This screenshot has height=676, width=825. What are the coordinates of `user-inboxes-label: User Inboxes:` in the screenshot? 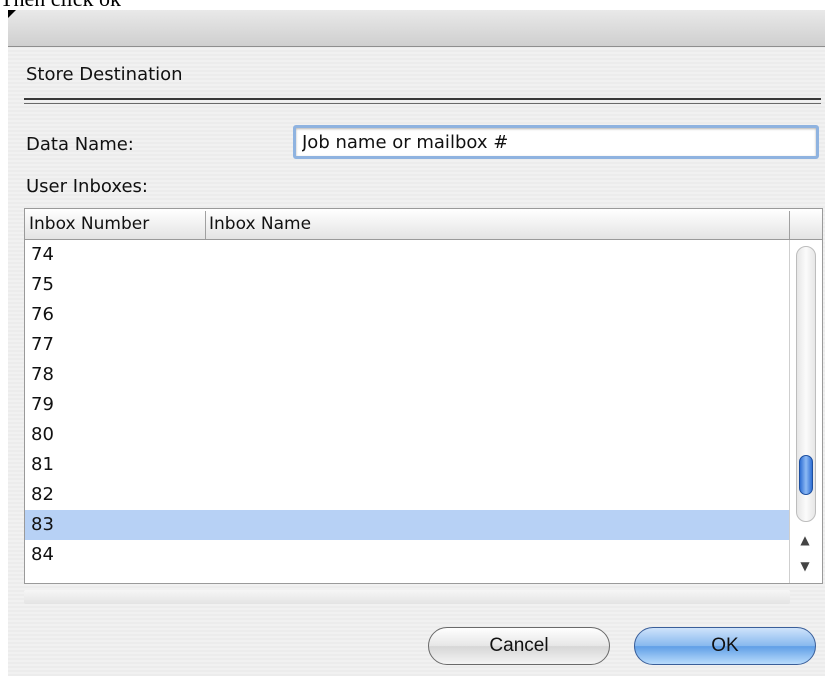 It's located at (87, 186).